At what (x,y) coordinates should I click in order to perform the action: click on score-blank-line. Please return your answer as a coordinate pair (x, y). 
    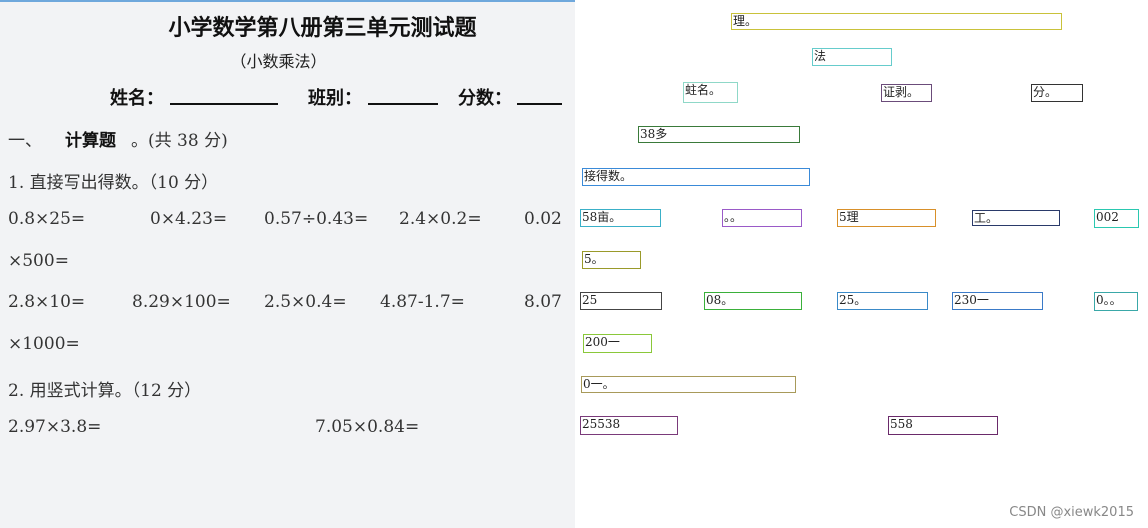
    Looking at the image, I should click on (539, 104).